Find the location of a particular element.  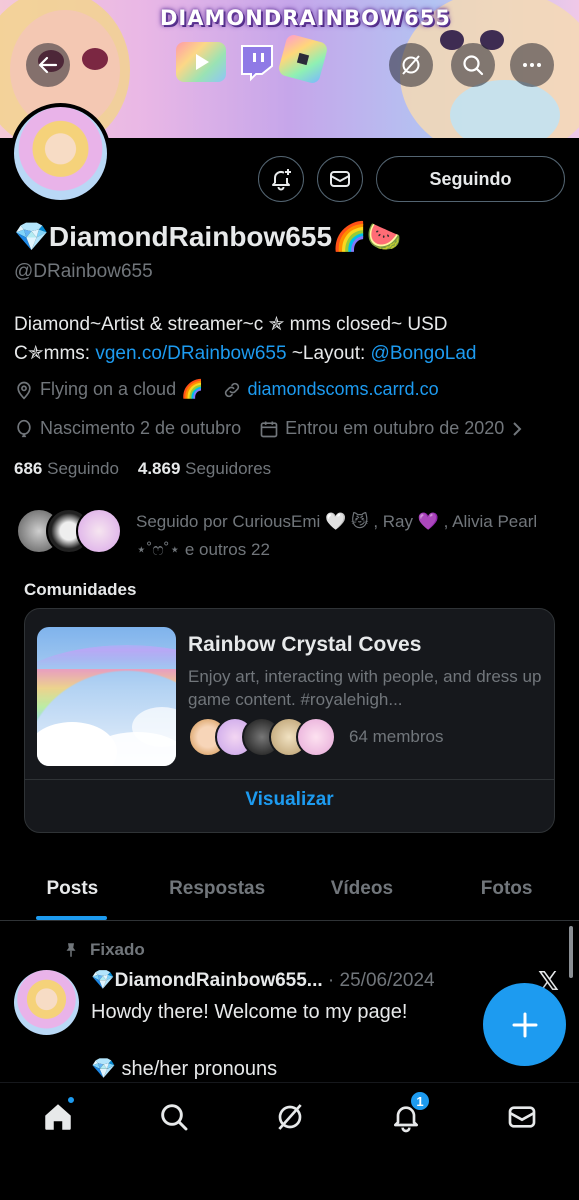

plus-icon is located at coordinates (524, 1024).